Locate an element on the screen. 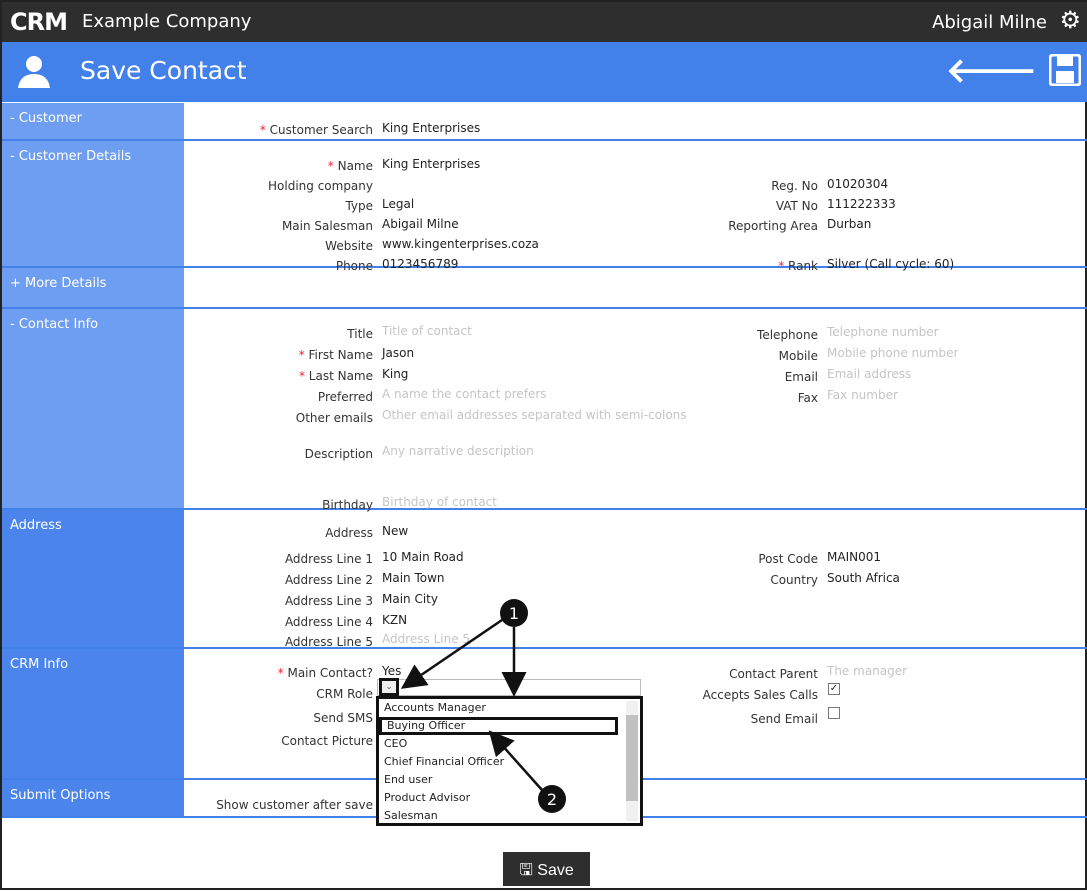  annotation-label: 2 is located at coordinates (552, 799).